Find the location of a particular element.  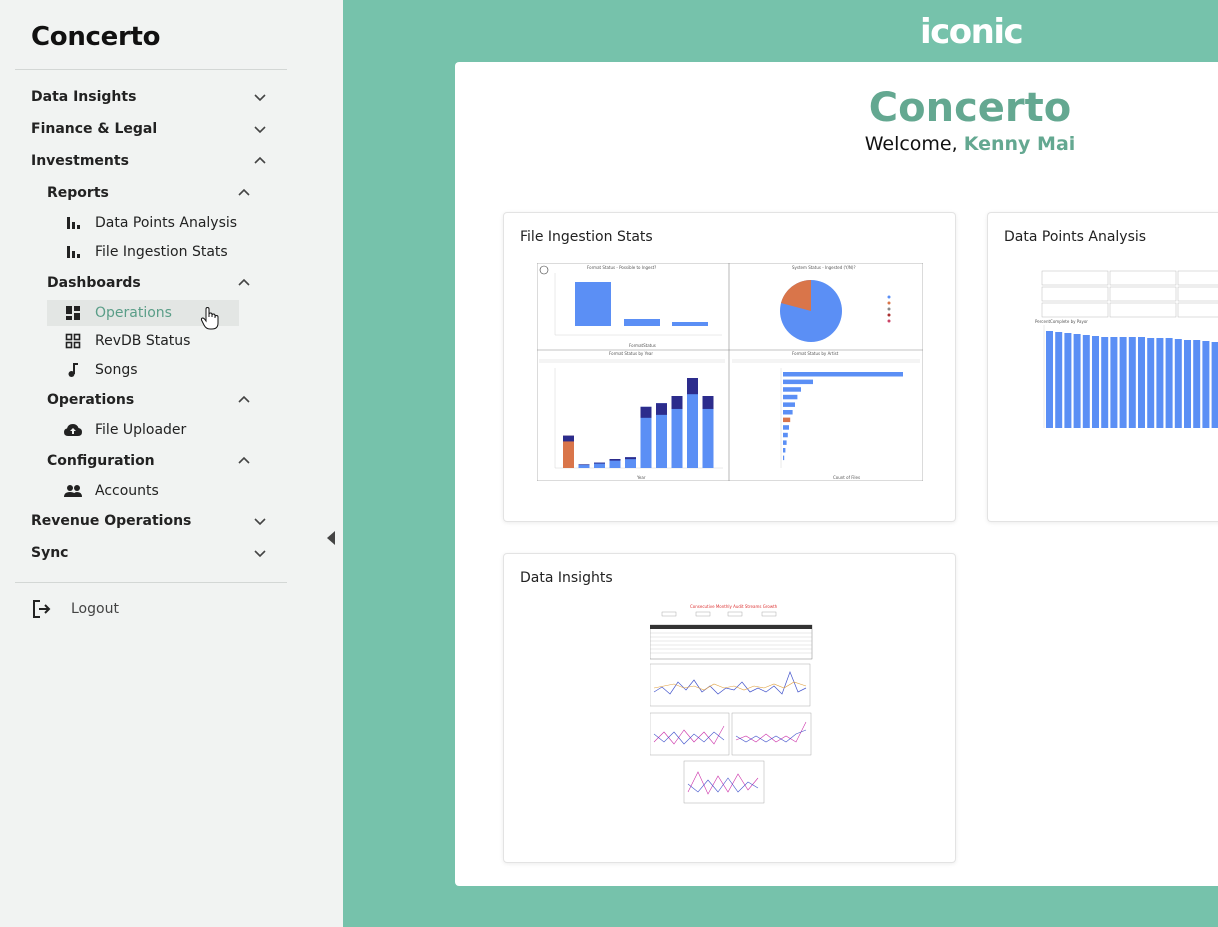

sidebar-item-label: File Uploader is located at coordinates (141, 430).